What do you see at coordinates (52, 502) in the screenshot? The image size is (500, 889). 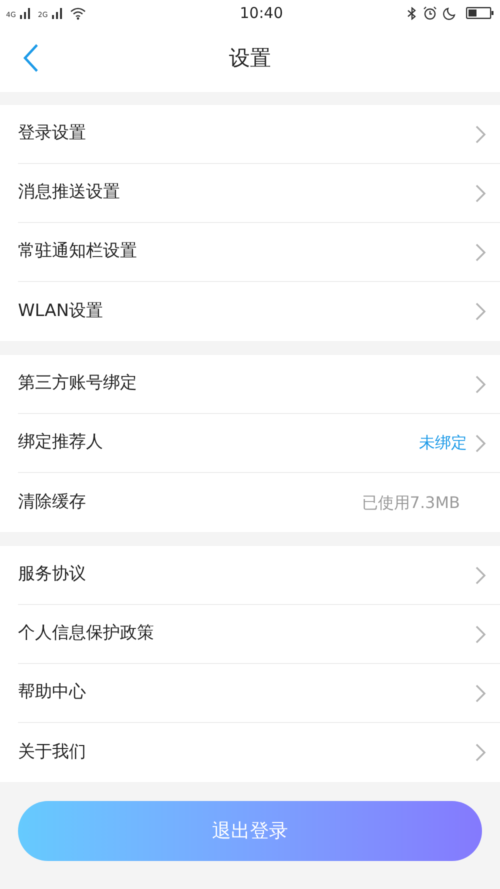 I see `row-label: 清除缓存` at bounding box center [52, 502].